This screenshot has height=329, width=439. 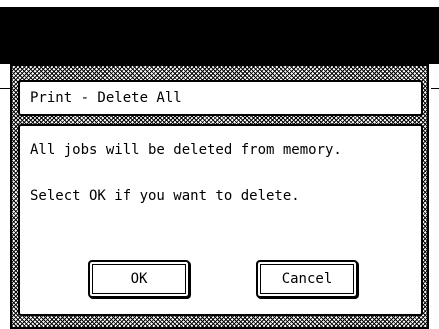 I want to click on divider-left, so click(x=5, y=88).